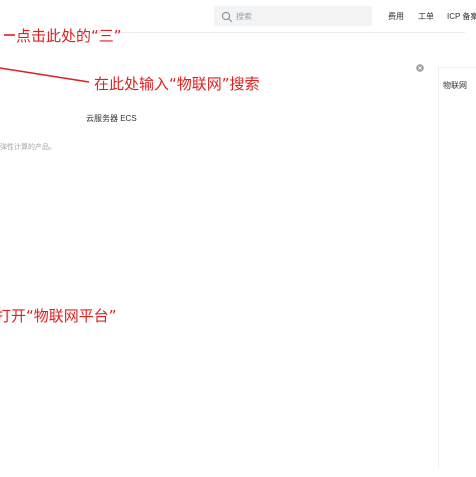 The height and width of the screenshot is (477, 476). What do you see at coordinates (177, 84) in the screenshot?
I see `annotation-step-2: 在此处输入“物联网”搜索` at bounding box center [177, 84].